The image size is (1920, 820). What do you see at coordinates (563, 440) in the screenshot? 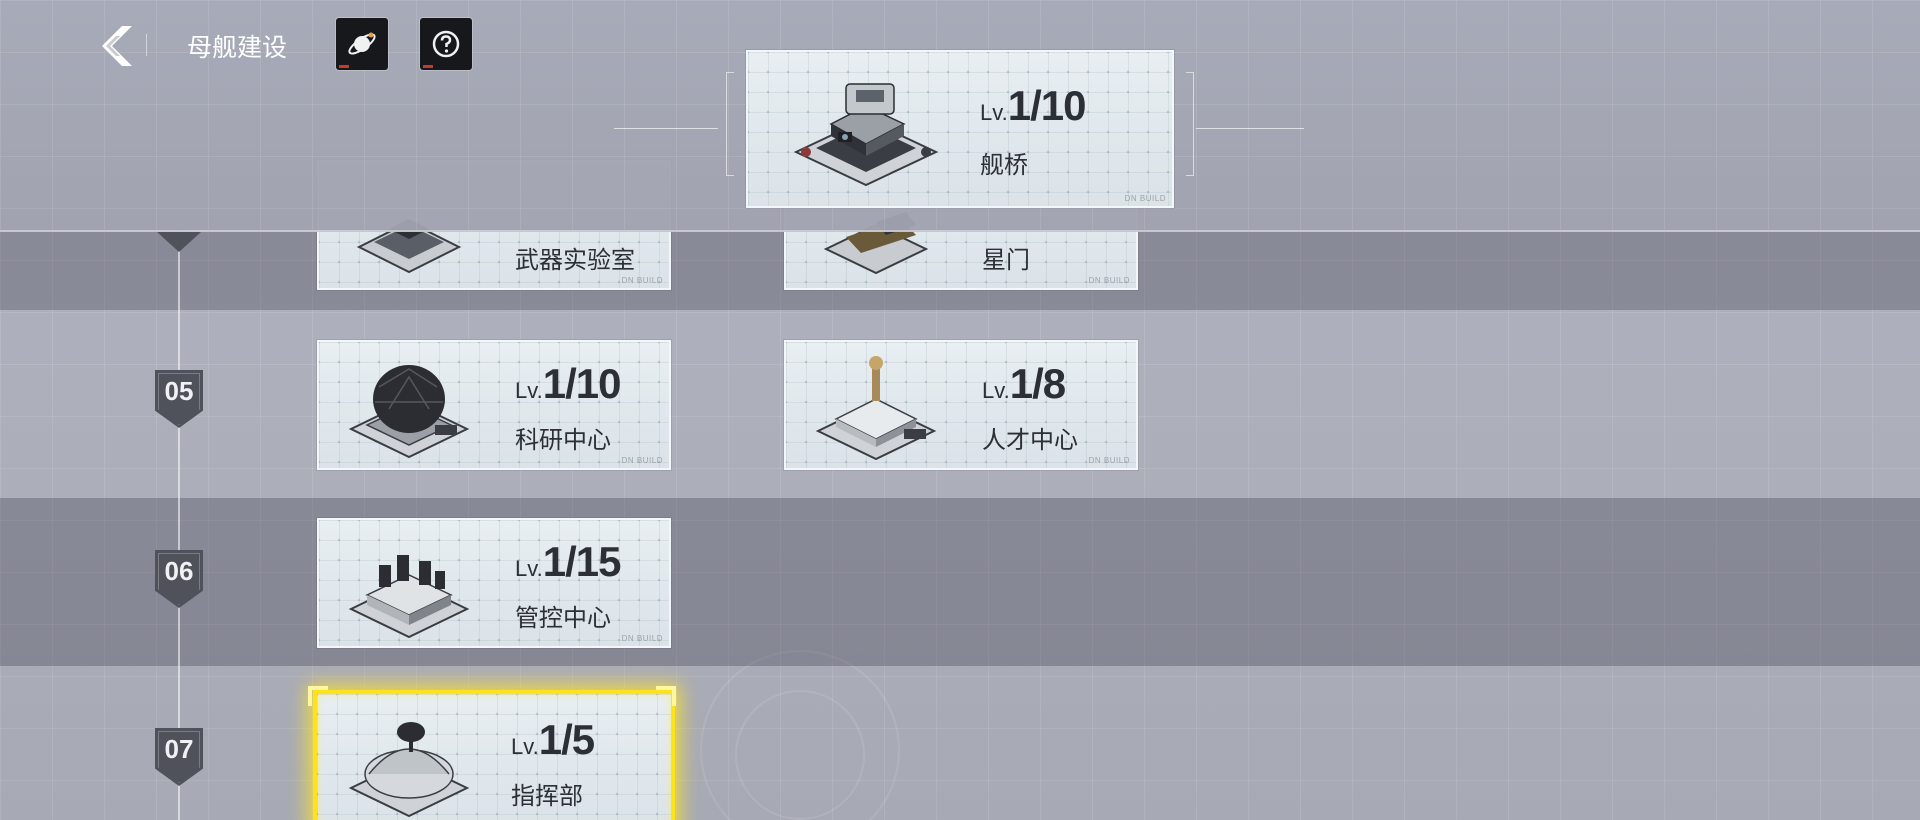
I see `building-name: 科研中心` at bounding box center [563, 440].